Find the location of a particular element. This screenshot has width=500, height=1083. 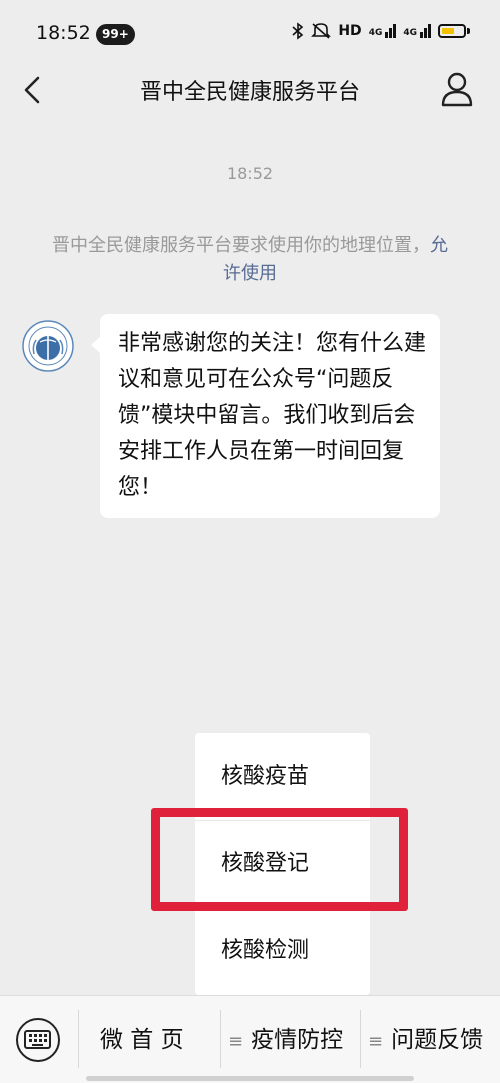

location-request-text: 晋中全民健康服务平台要求使用你的地理位置， is located at coordinates (241, 245).